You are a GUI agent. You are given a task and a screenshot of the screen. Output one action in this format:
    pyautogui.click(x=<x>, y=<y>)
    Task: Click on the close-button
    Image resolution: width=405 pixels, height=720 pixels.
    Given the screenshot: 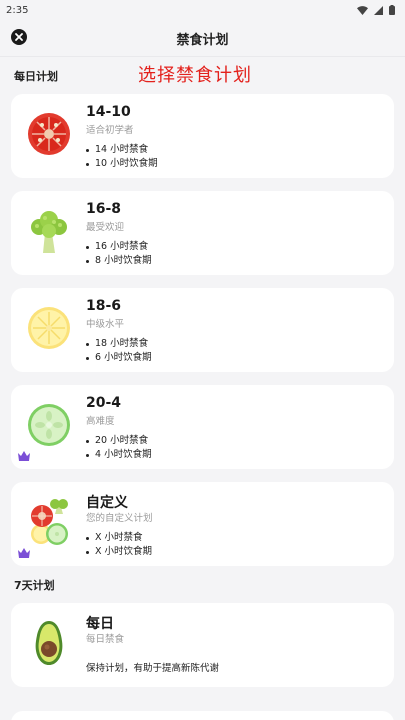 What is the action you would take?
    pyautogui.click(x=19, y=37)
    